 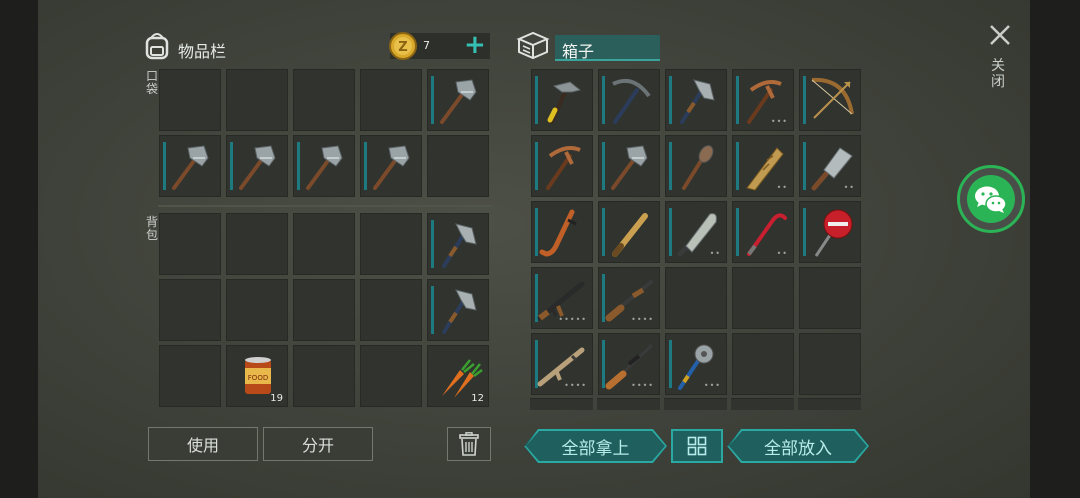 What do you see at coordinates (607, 48) in the screenshot?
I see `box-title-field: 箱子` at bounding box center [607, 48].